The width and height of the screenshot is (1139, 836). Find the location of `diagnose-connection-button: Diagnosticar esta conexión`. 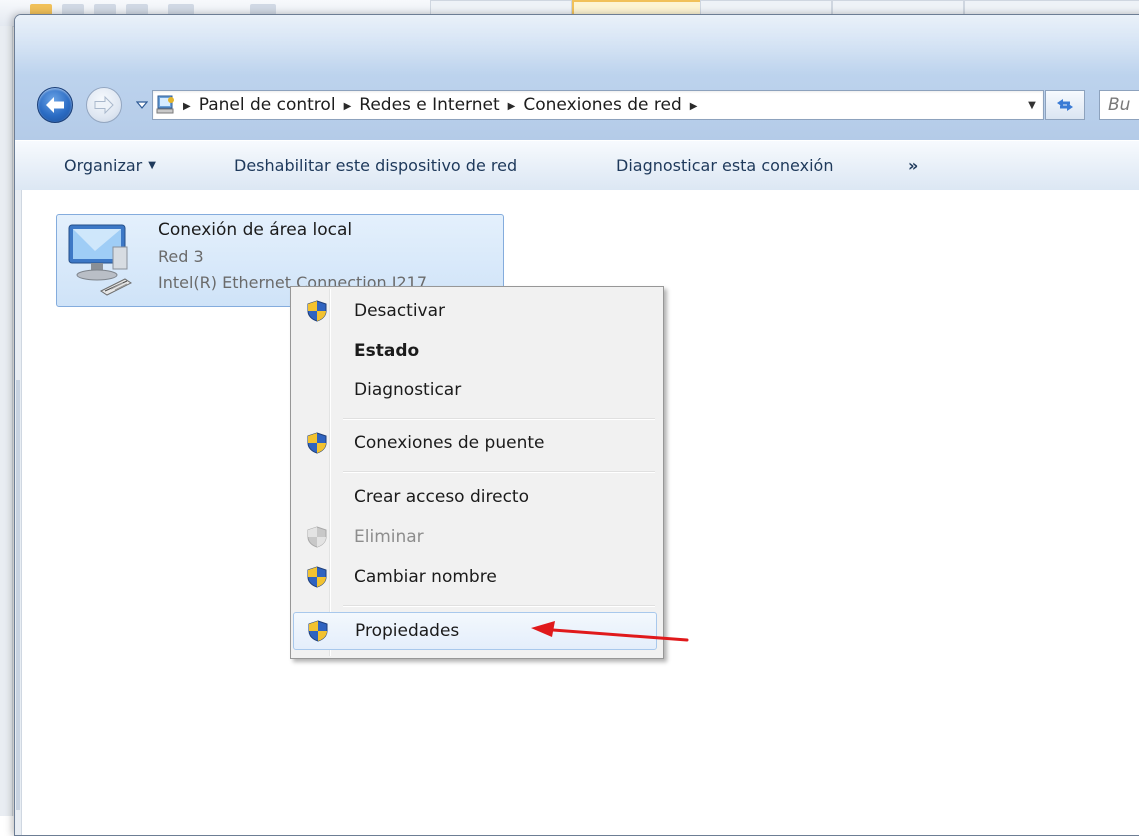

diagnose-connection-button: Diagnosticar esta conexión is located at coordinates (724, 165).